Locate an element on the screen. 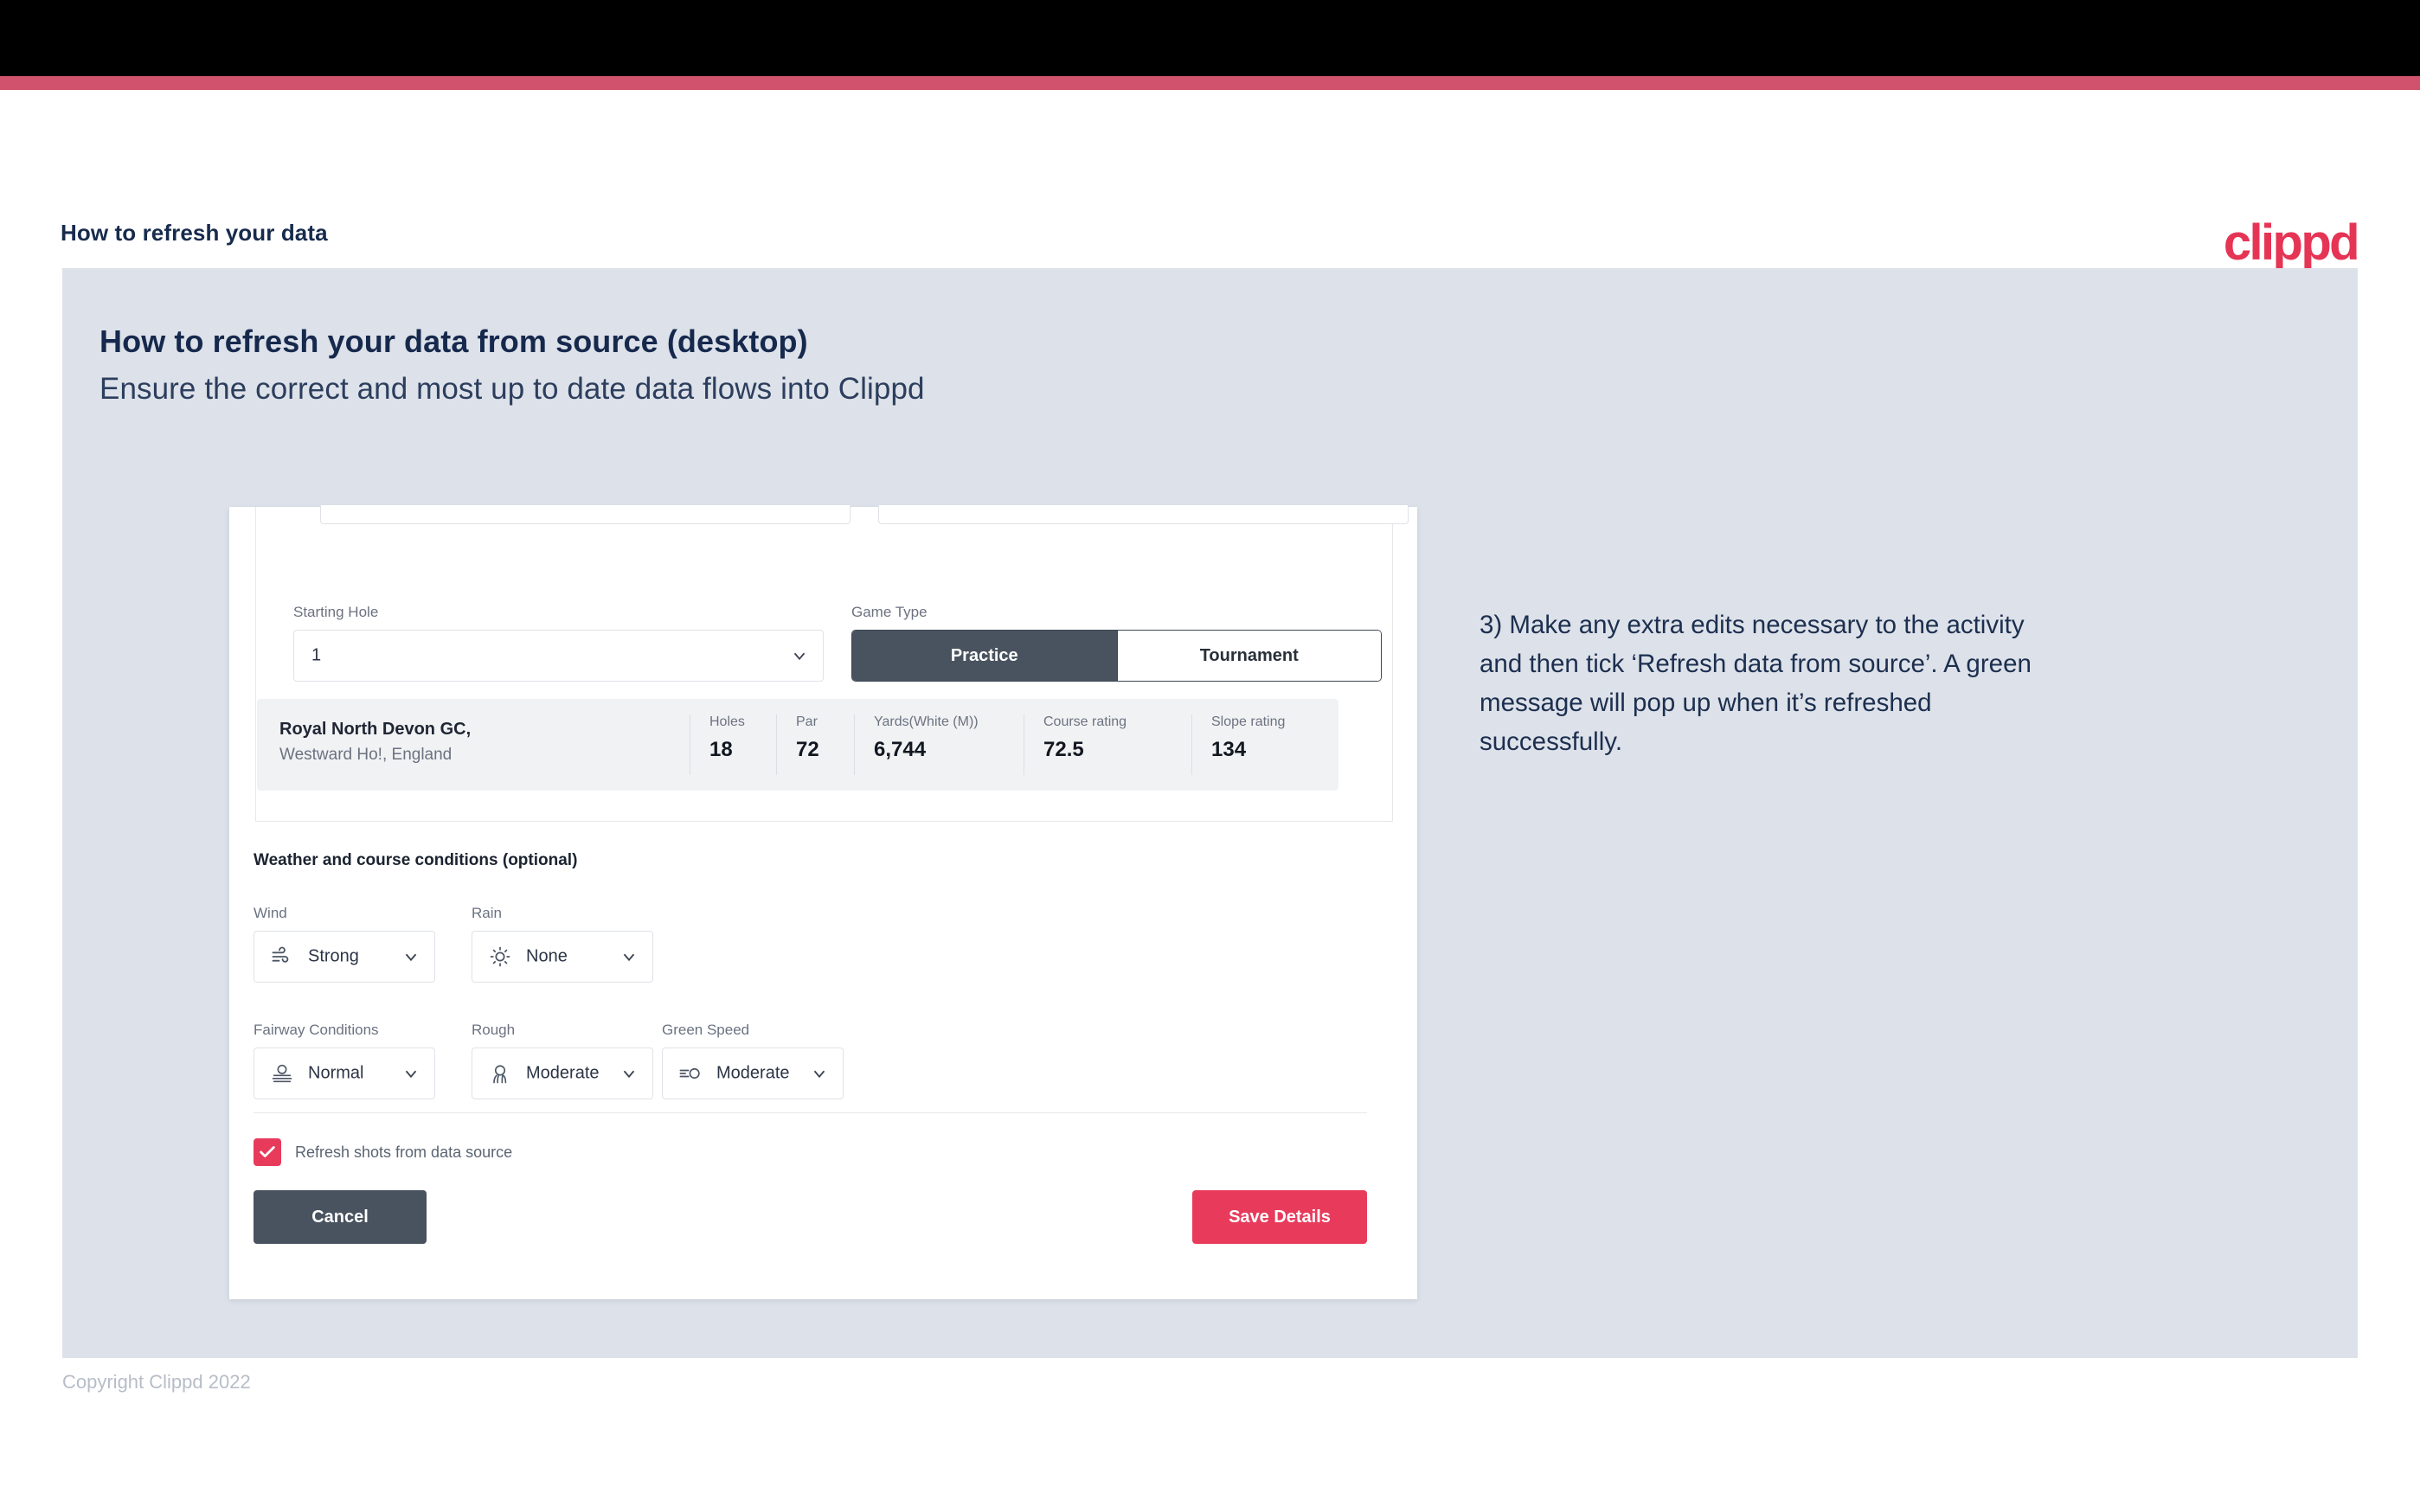 The width and height of the screenshot is (2420, 1512). stat-value: 6,744 is located at coordinates (900, 749).